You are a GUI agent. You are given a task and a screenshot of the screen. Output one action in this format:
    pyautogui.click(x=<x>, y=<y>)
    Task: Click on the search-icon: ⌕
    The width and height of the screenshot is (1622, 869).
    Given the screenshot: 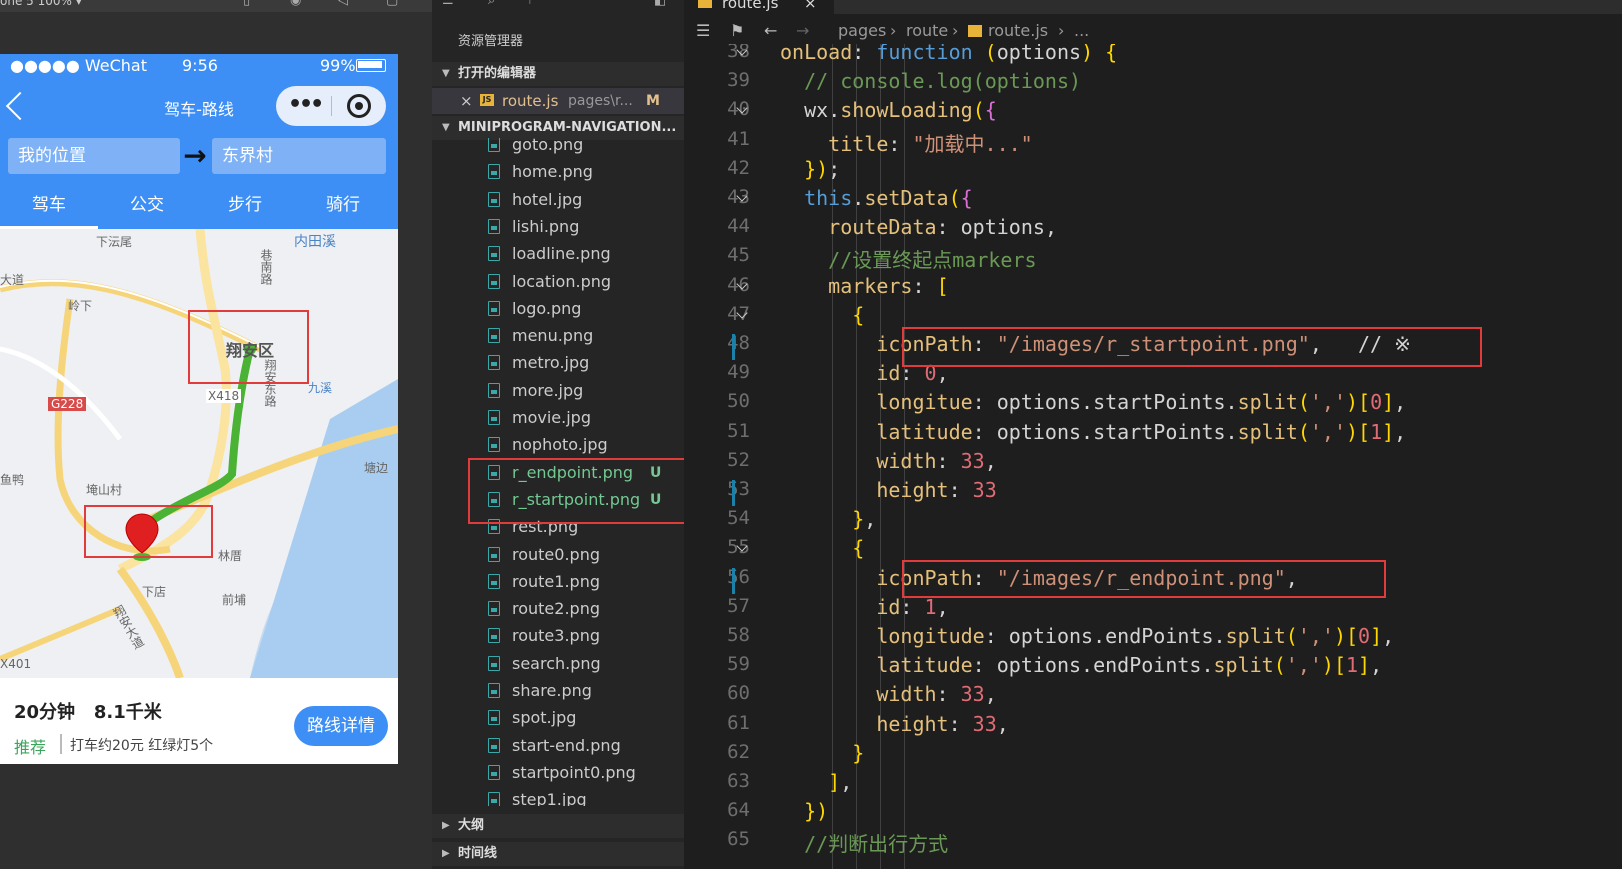 What is the action you would take?
    pyautogui.click(x=491, y=4)
    